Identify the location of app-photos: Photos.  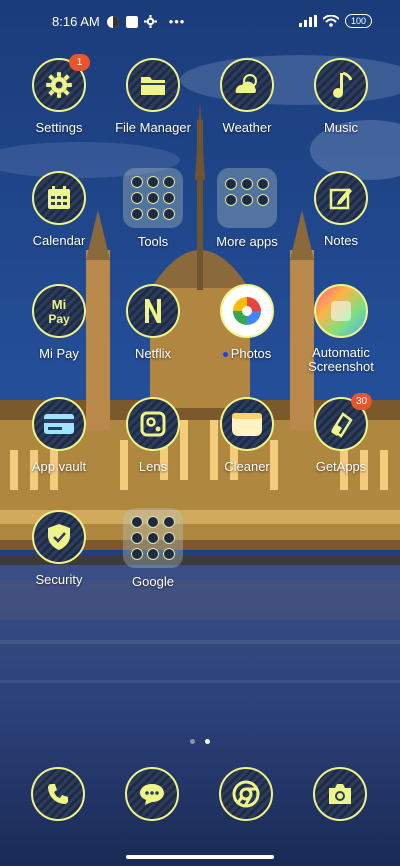
(247, 322).